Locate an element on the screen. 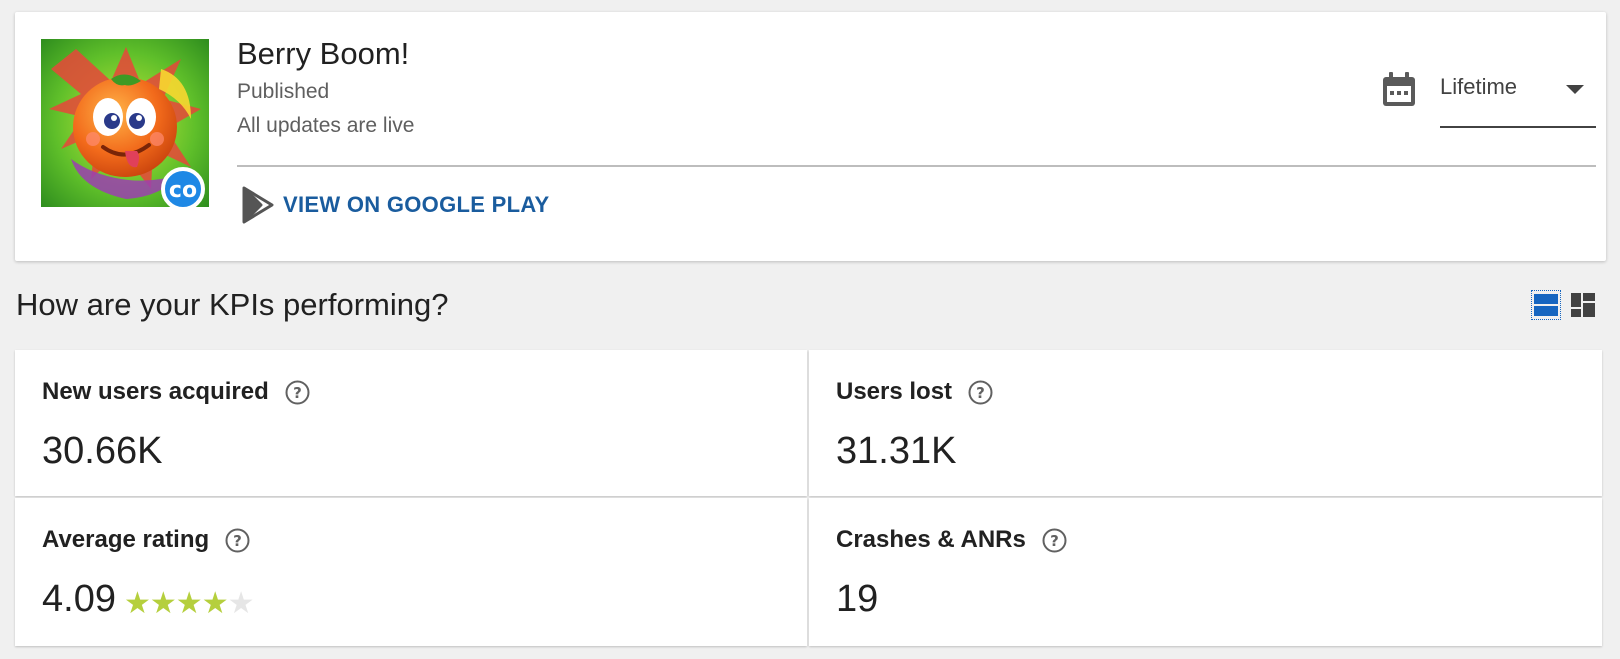  app-icon: co is located at coordinates (125, 123).